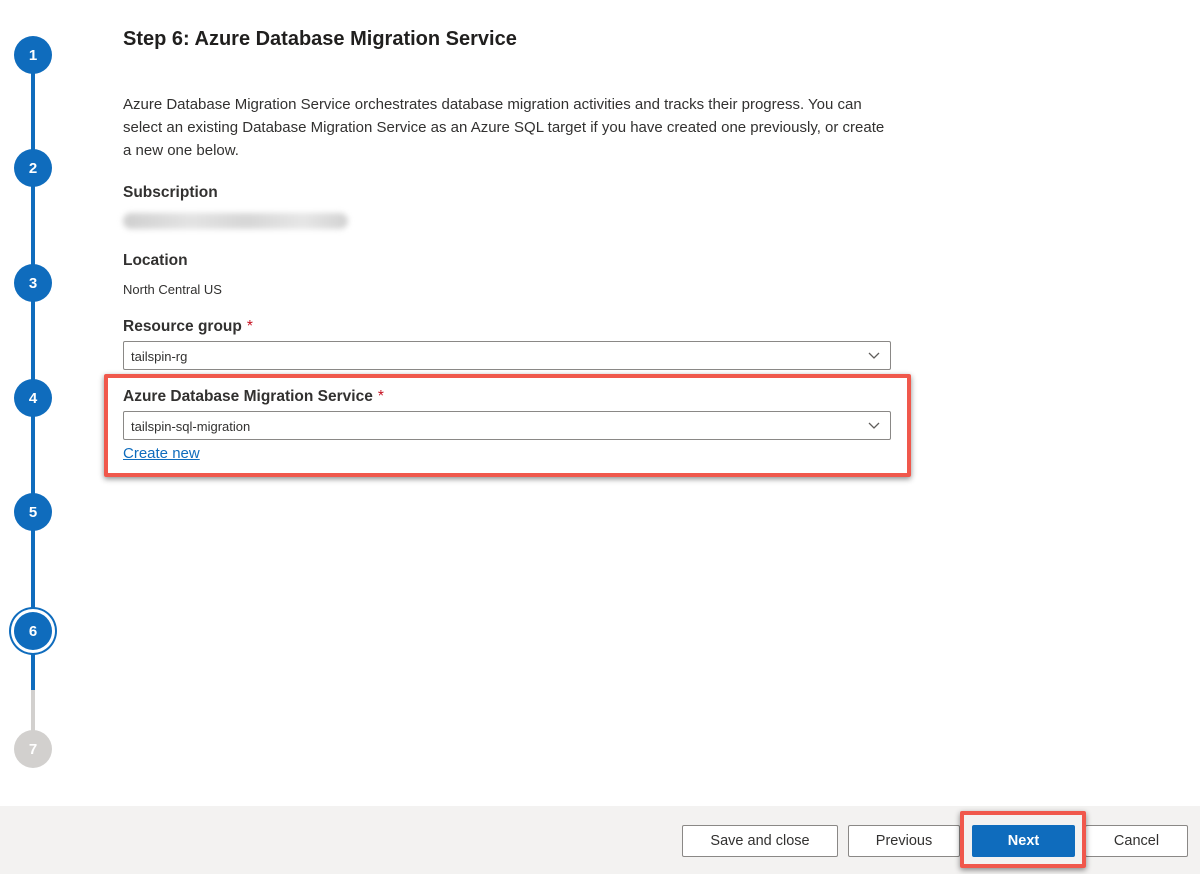  Describe the element at coordinates (507, 355) in the screenshot. I see `resource-group-dropdown: tailspin-rg` at that location.